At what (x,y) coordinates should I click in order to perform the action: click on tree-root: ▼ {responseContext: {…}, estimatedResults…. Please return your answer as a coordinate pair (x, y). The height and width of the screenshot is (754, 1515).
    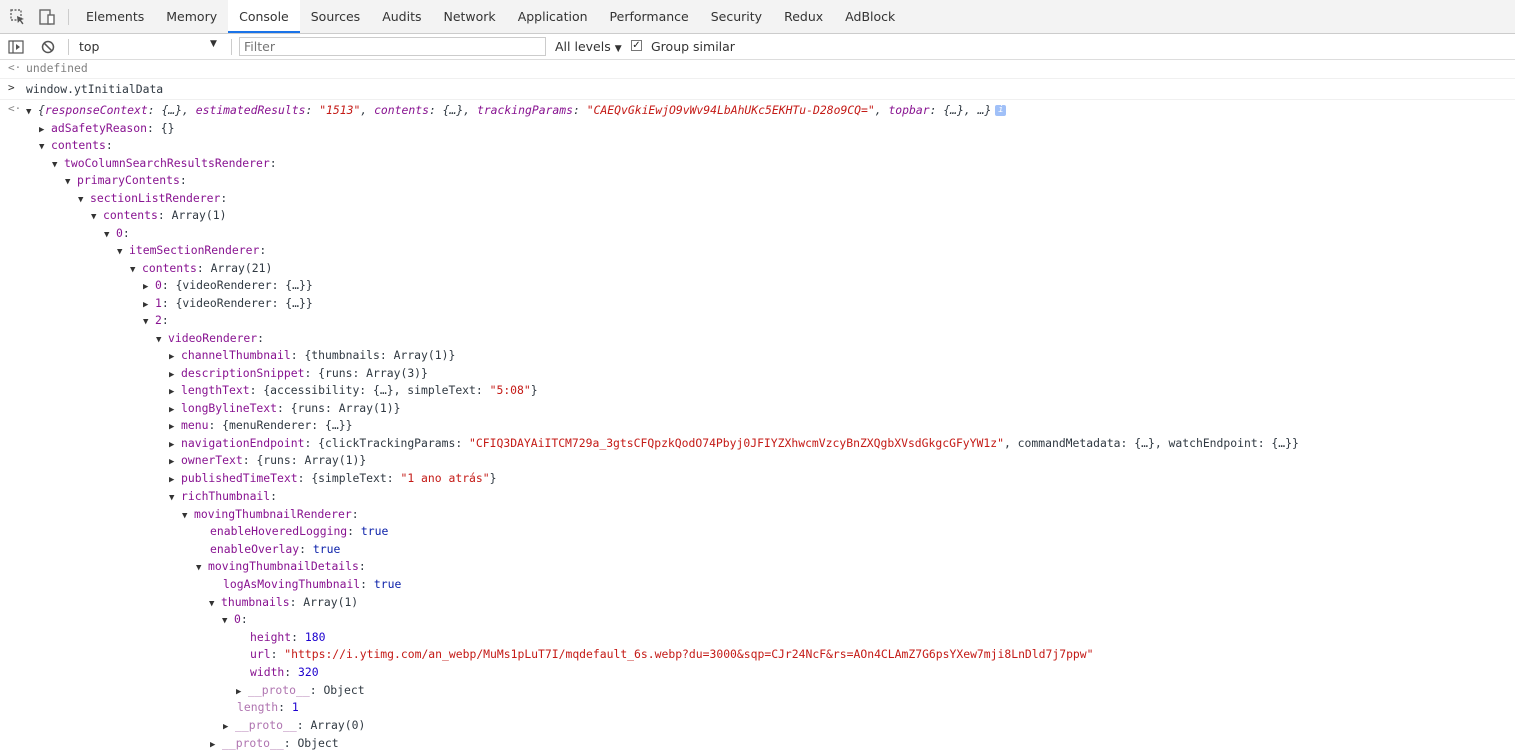
    Looking at the image, I should click on (516, 111).